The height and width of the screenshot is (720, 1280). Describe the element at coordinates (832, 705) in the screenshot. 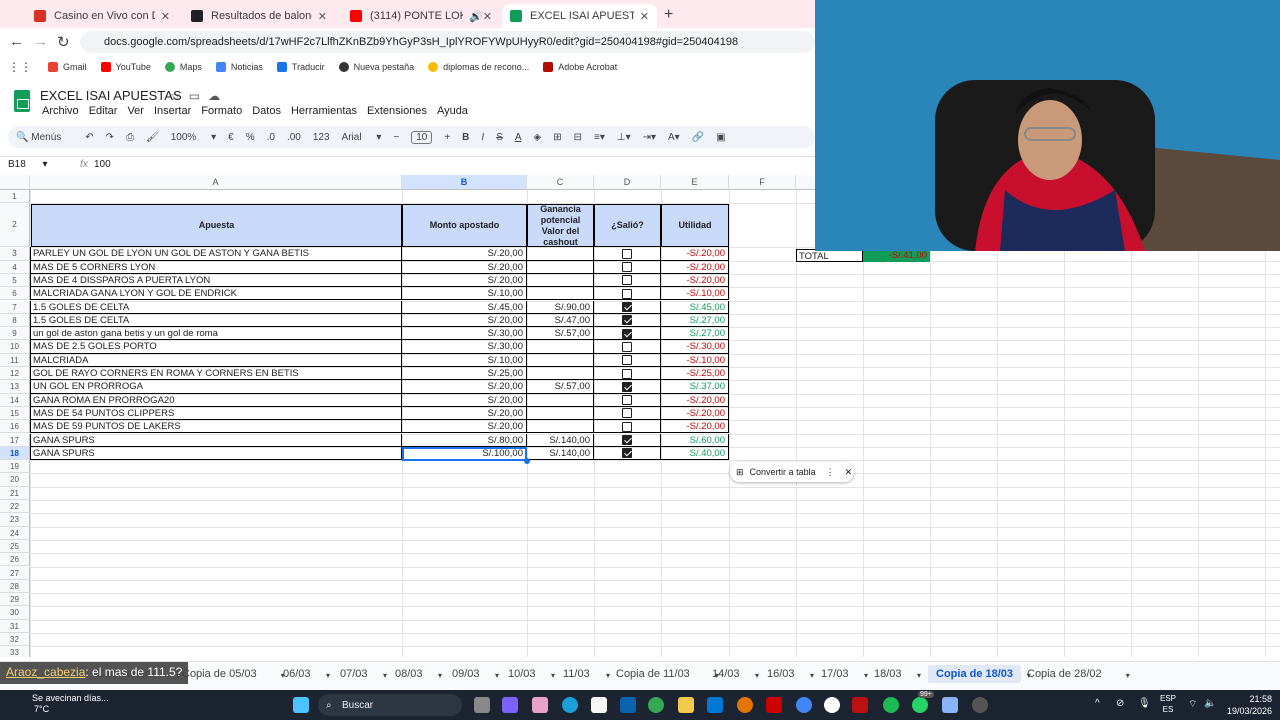

I see `obs-icon` at that location.